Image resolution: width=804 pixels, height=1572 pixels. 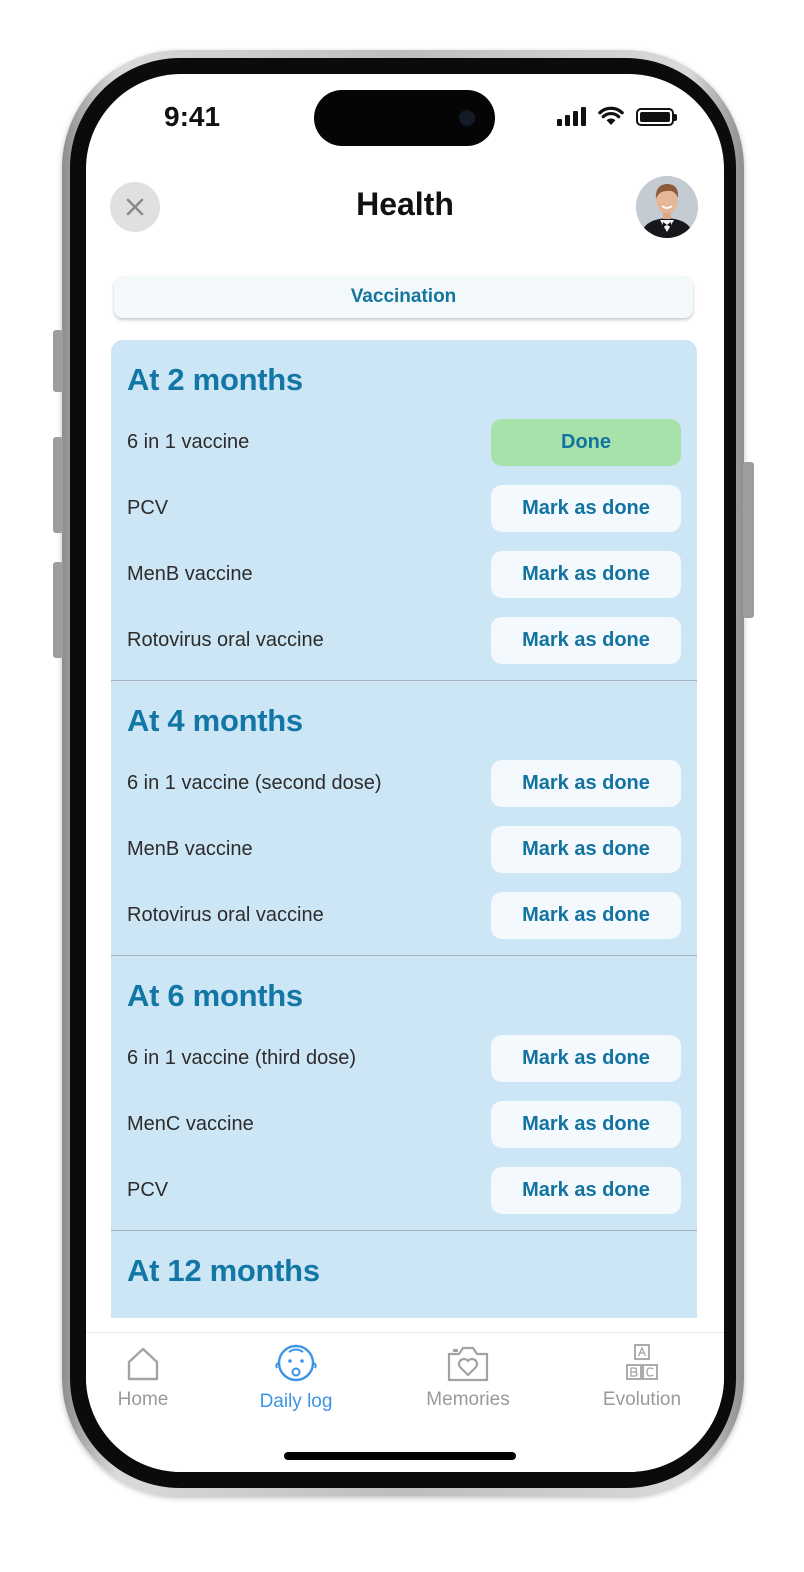 I want to click on vaccine-row: 6 in 1 vaccine Done, so click(x=404, y=442).